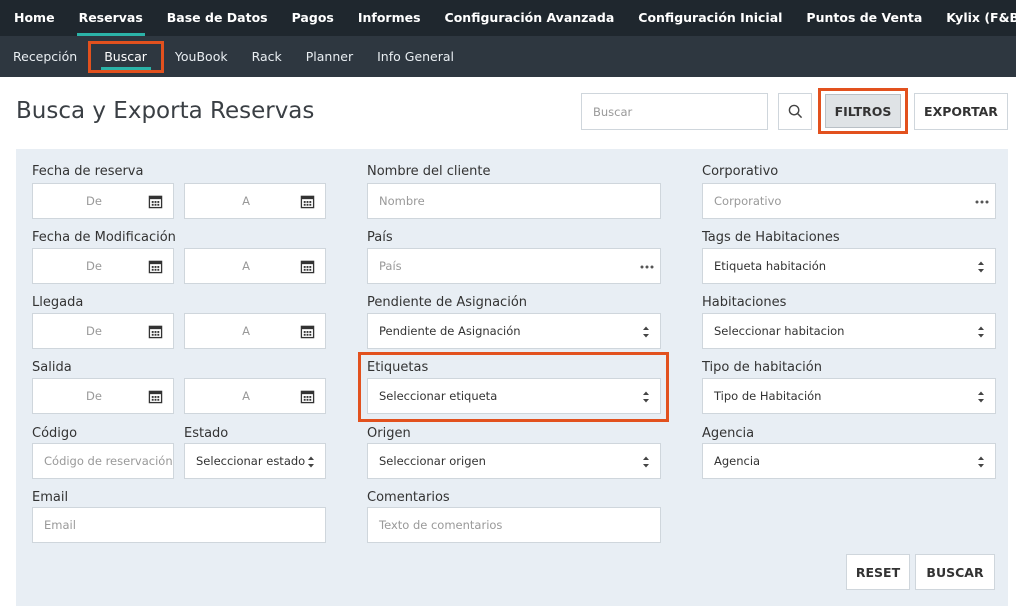 Image resolution: width=1016 pixels, height=609 pixels. What do you see at coordinates (447, 302) in the screenshot?
I see `pendiente-label: Pendiente de Asignación` at bounding box center [447, 302].